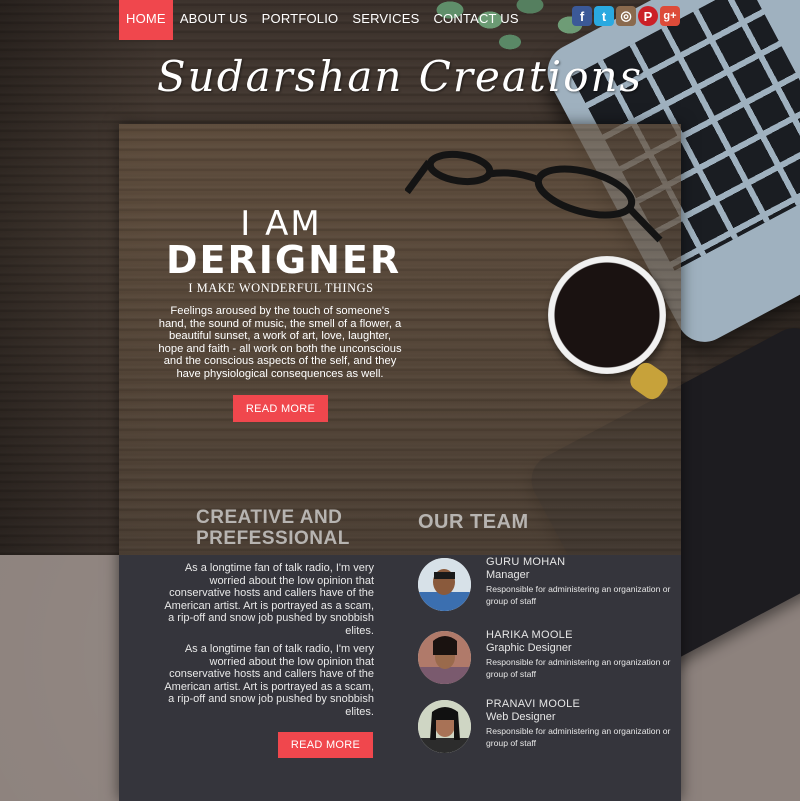  I want to click on member-name: GURU MOHAN, so click(526, 562).